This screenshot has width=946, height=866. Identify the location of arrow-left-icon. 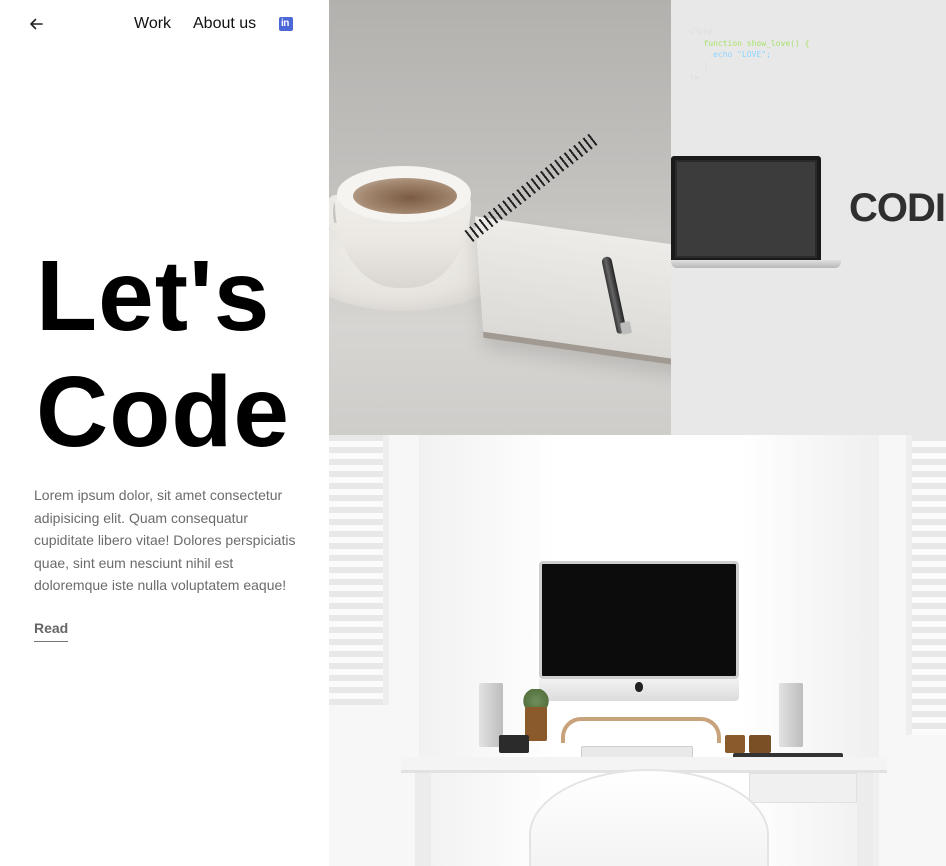
(36, 24).